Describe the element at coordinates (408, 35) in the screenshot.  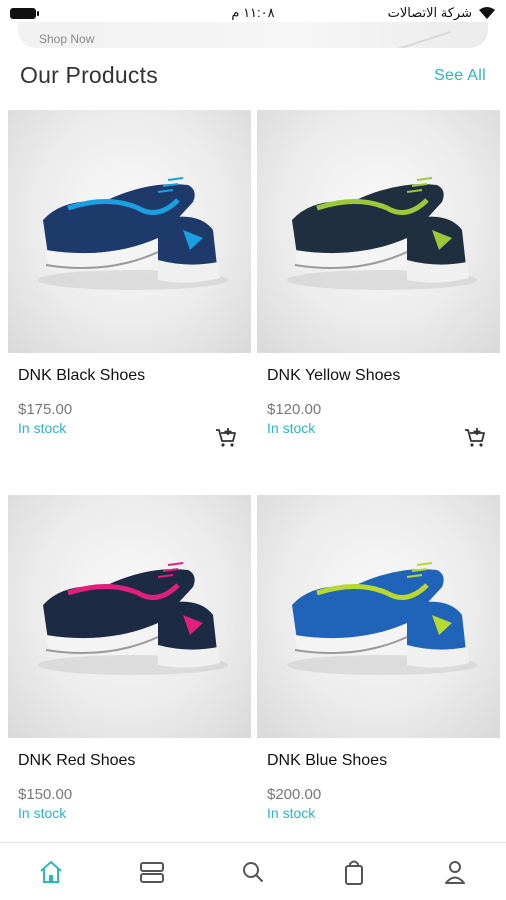
I see `banner-decoration` at that location.